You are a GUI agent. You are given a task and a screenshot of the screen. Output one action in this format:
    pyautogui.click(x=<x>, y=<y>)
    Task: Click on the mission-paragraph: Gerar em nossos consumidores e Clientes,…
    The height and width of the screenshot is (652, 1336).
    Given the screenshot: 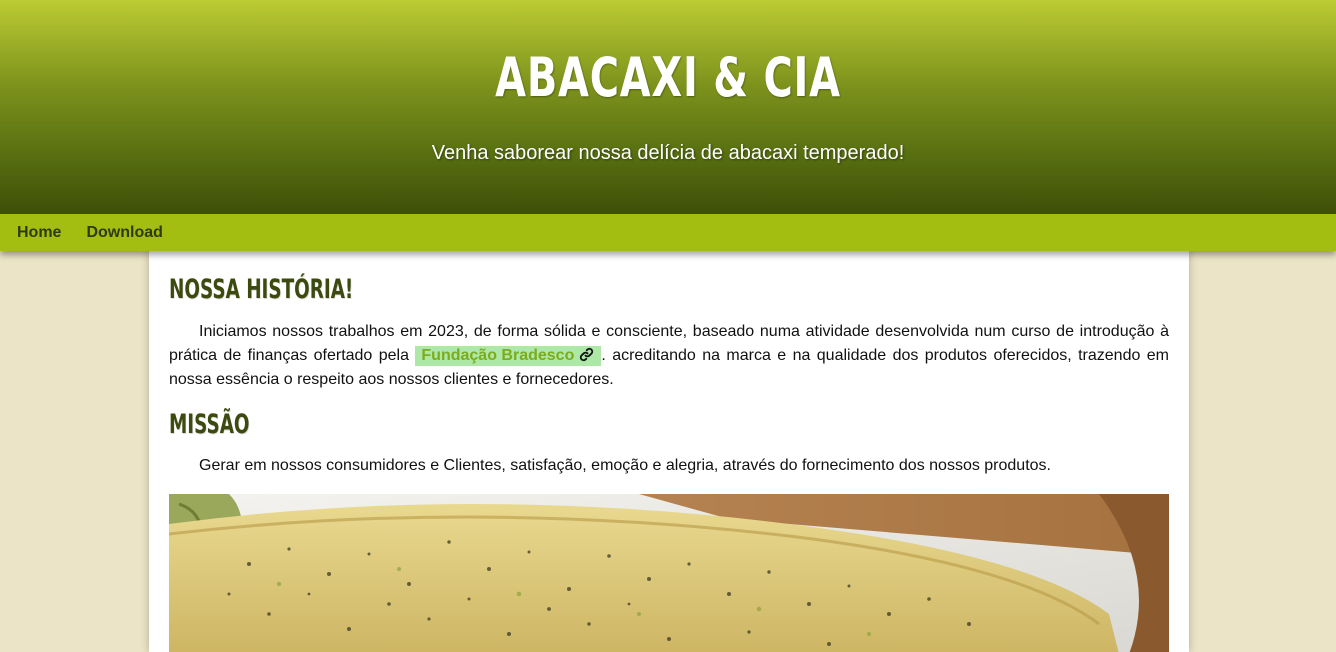 What is the action you would take?
    pyautogui.click(x=625, y=465)
    